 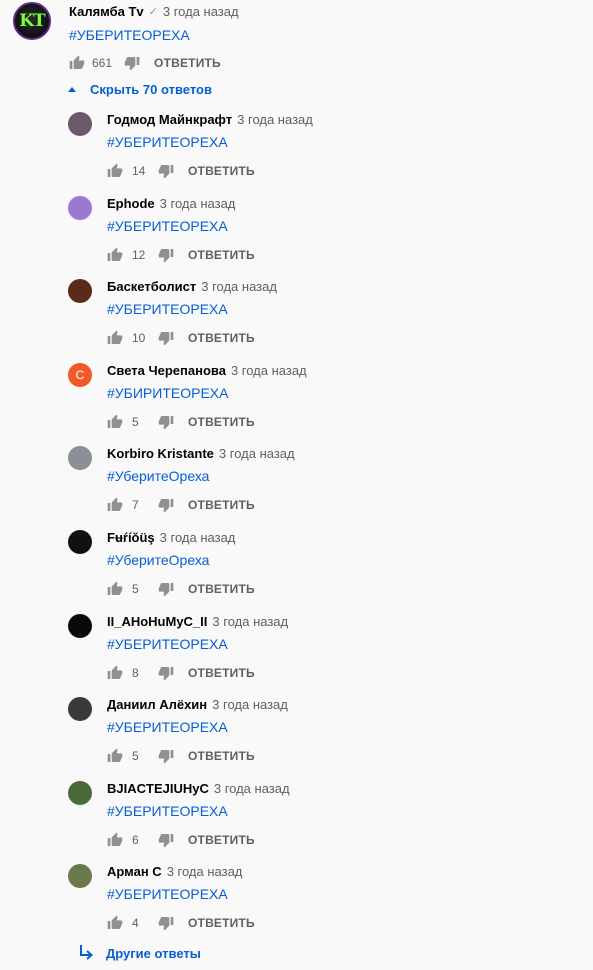 What do you see at coordinates (32, 21) in the screenshot?
I see `avatar: KT` at bounding box center [32, 21].